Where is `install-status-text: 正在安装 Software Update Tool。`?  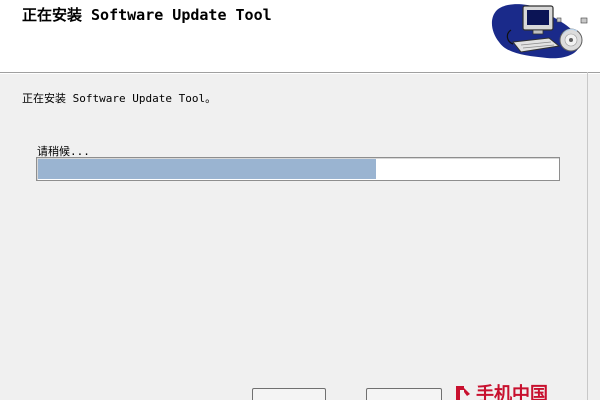
install-status-text: 正在安装 Software Update Tool。 is located at coordinates (119, 98).